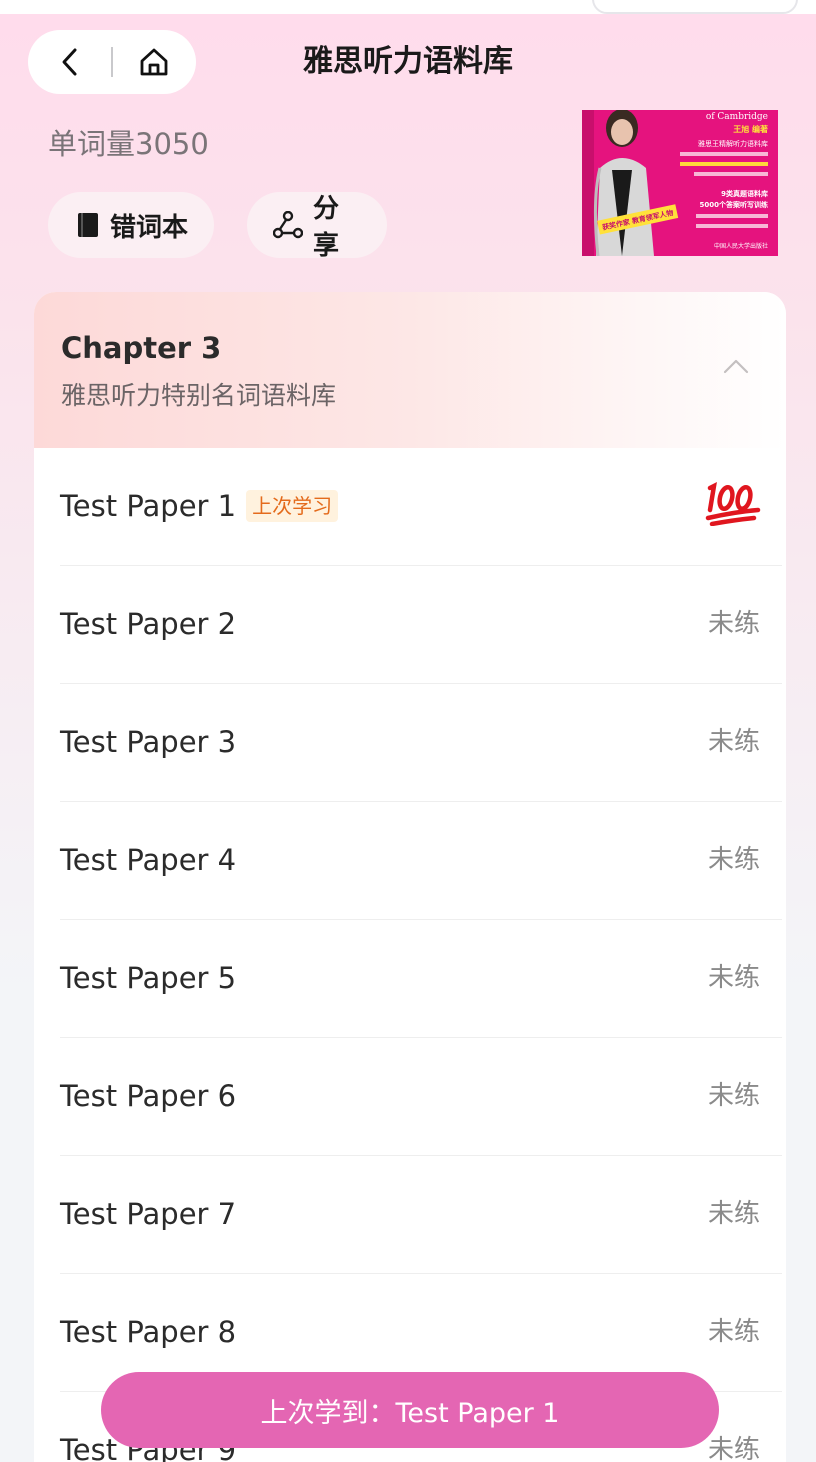 The width and height of the screenshot is (816, 1462). I want to click on cover-publisher: 中国人民大学出版社, so click(741, 246).